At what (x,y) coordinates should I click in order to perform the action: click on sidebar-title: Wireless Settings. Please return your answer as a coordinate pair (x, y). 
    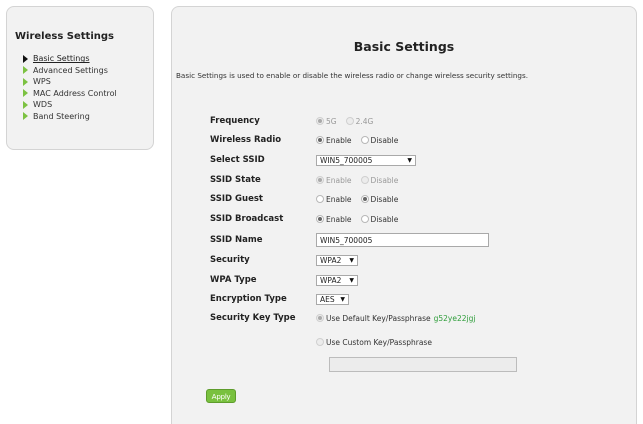
    Looking at the image, I should click on (64, 36).